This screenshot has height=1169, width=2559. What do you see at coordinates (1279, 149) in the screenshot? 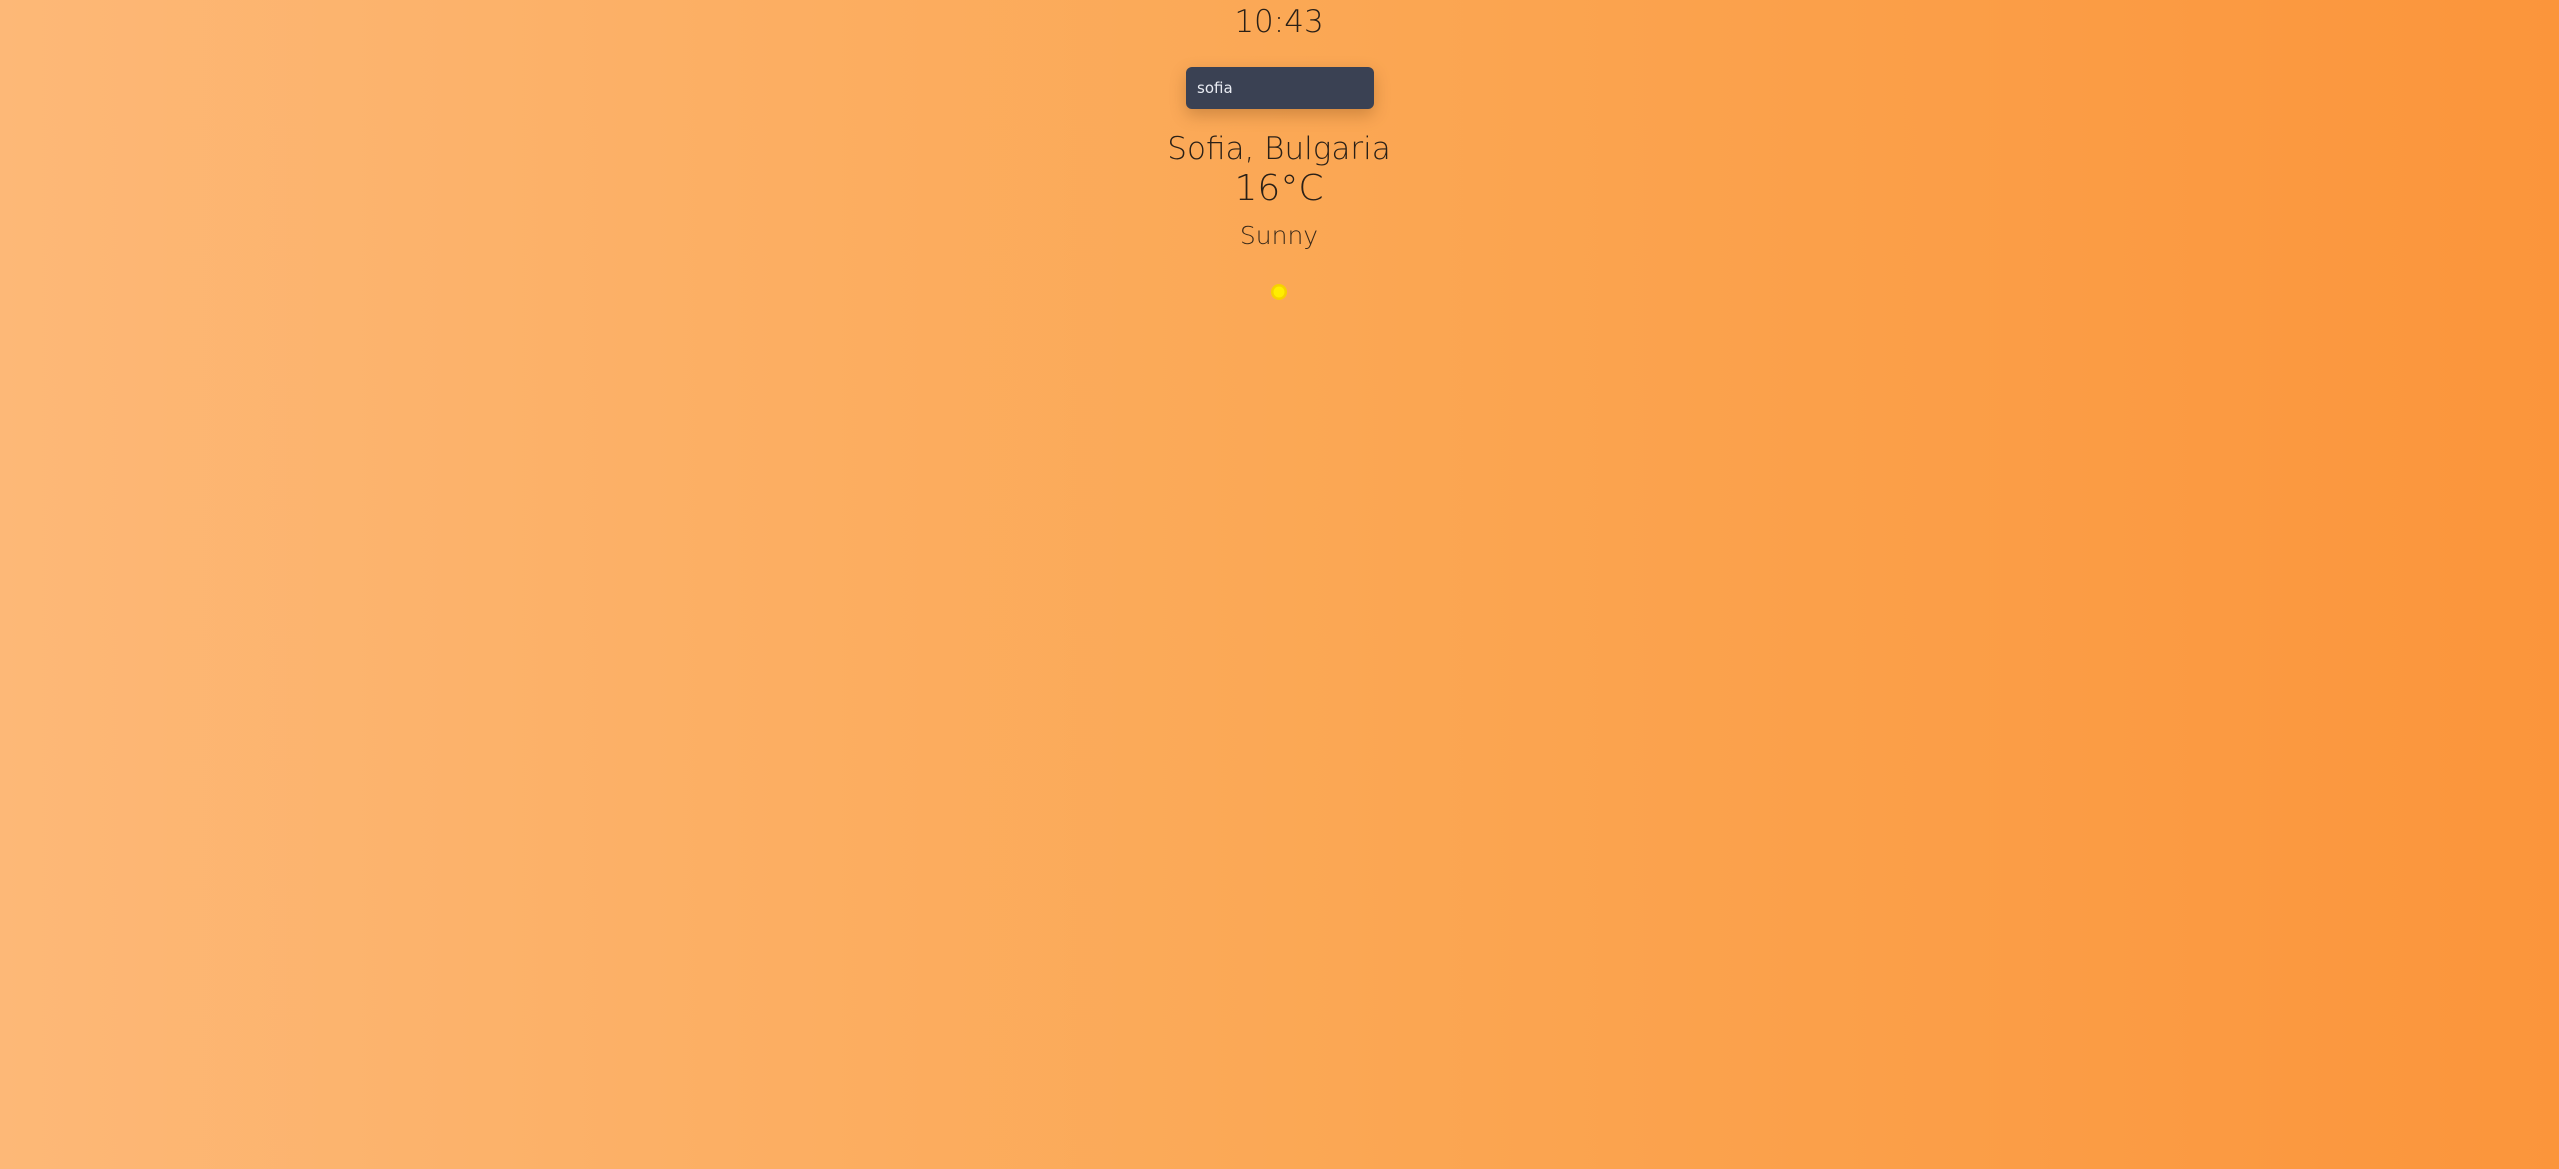
I see `location-label: Sofia, Bulgaria` at bounding box center [1279, 149].